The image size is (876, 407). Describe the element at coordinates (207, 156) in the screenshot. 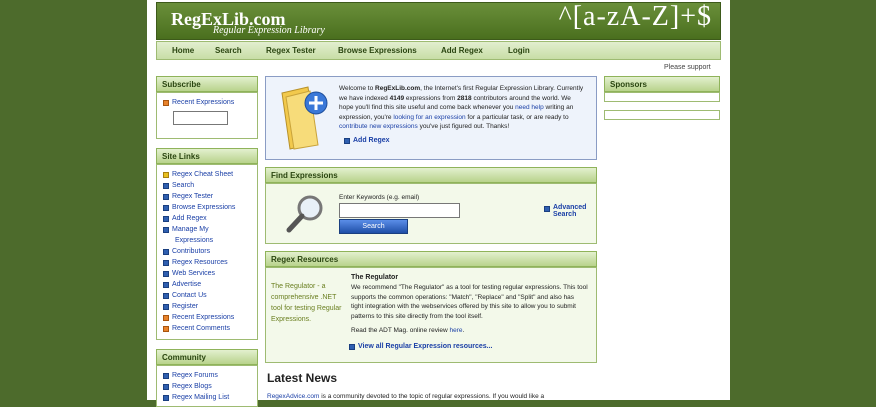

I see `site-links-header: Site Links` at that location.